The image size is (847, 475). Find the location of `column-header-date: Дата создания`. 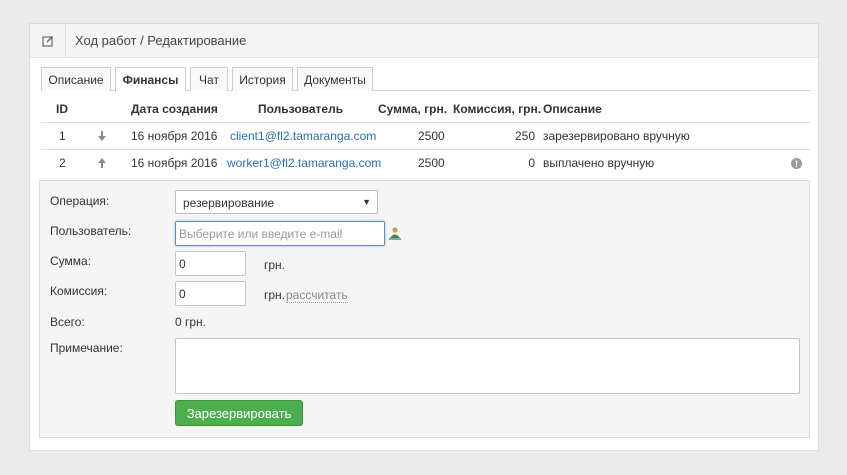

column-header-date: Дата создания is located at coordinates (174, 109).